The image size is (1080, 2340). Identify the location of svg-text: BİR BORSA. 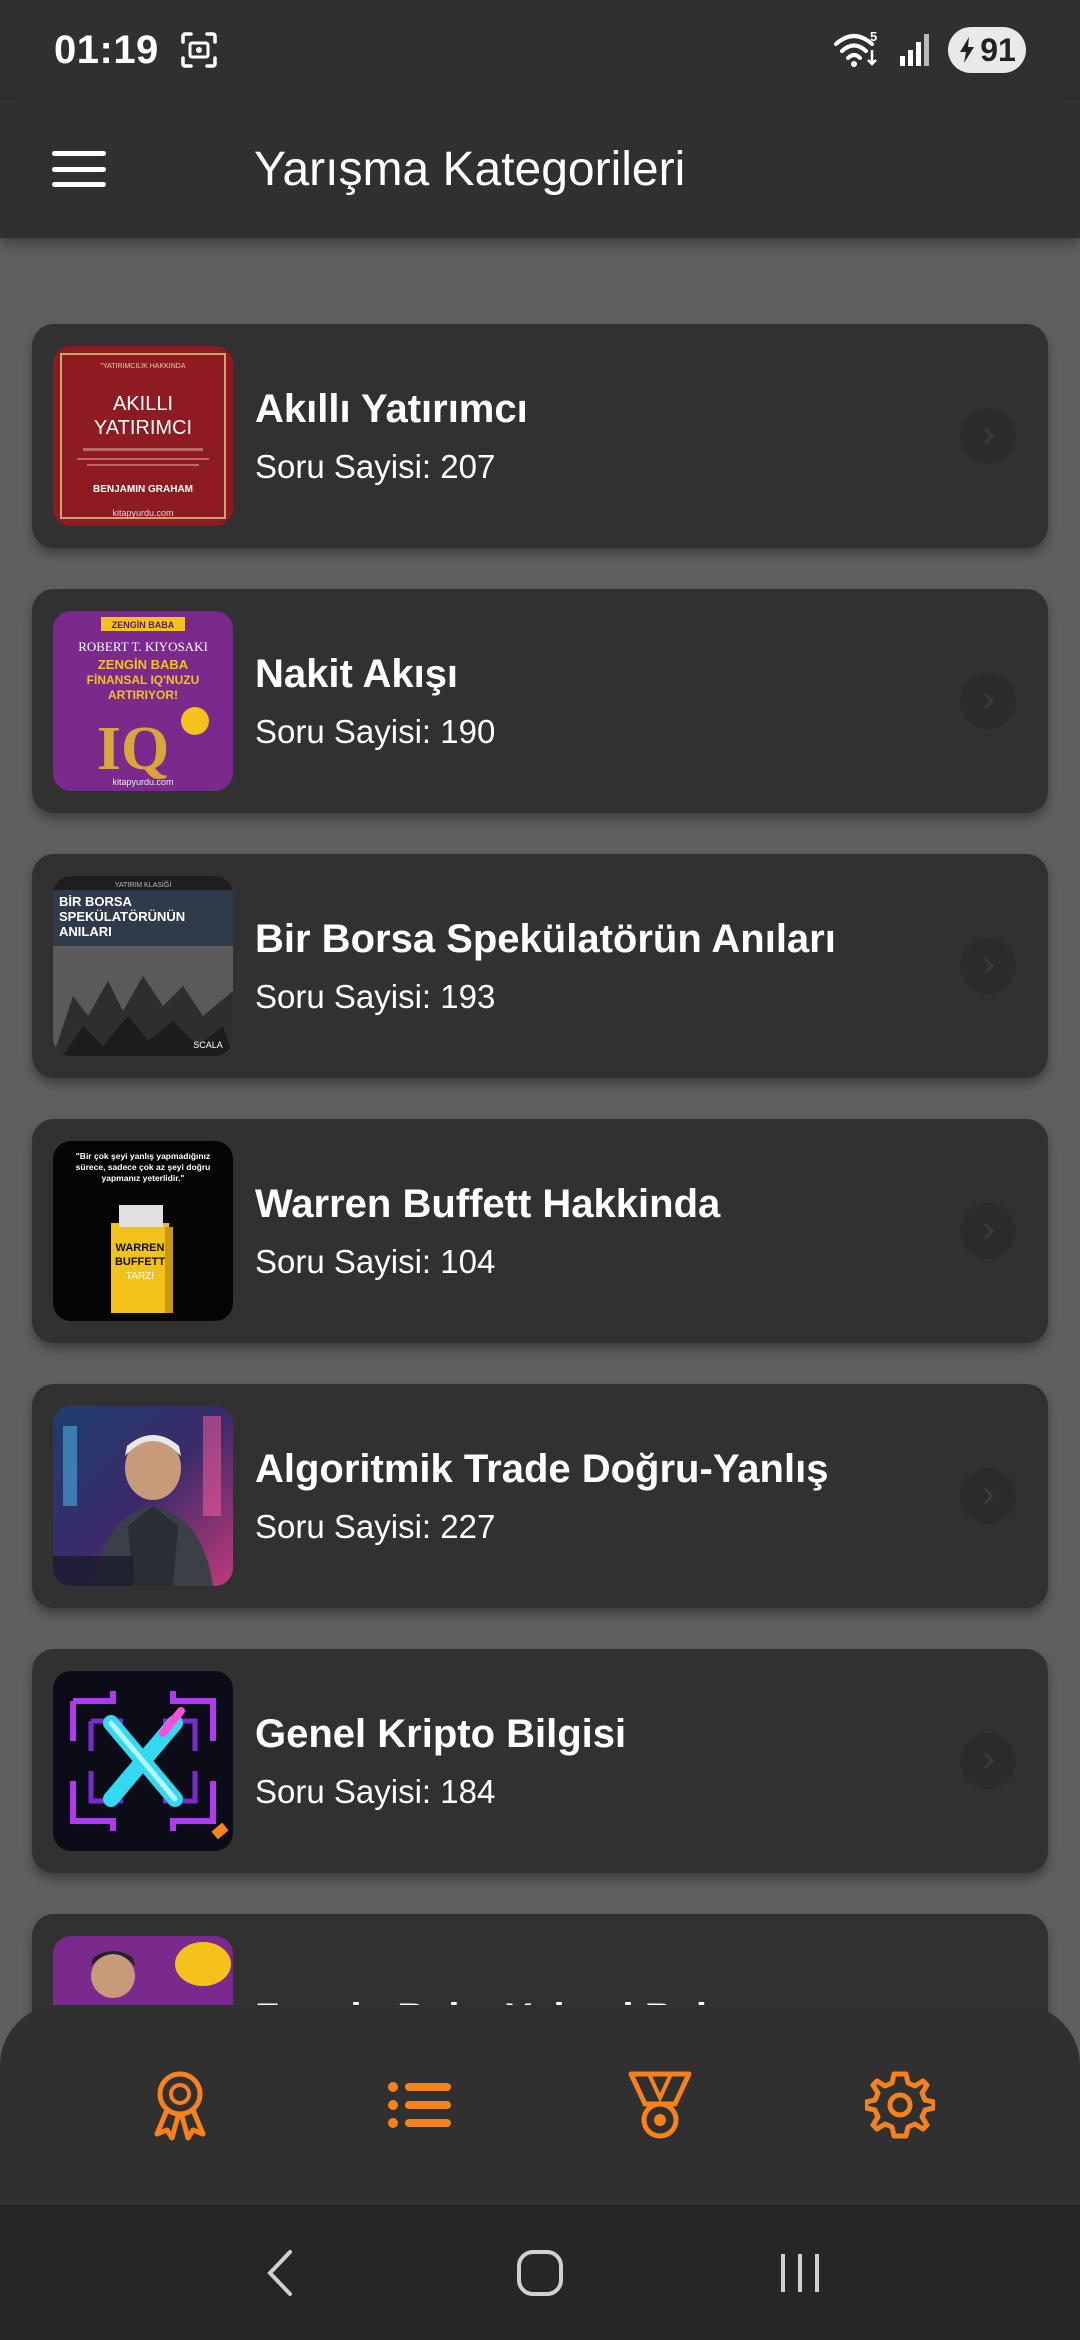
(96, 901).